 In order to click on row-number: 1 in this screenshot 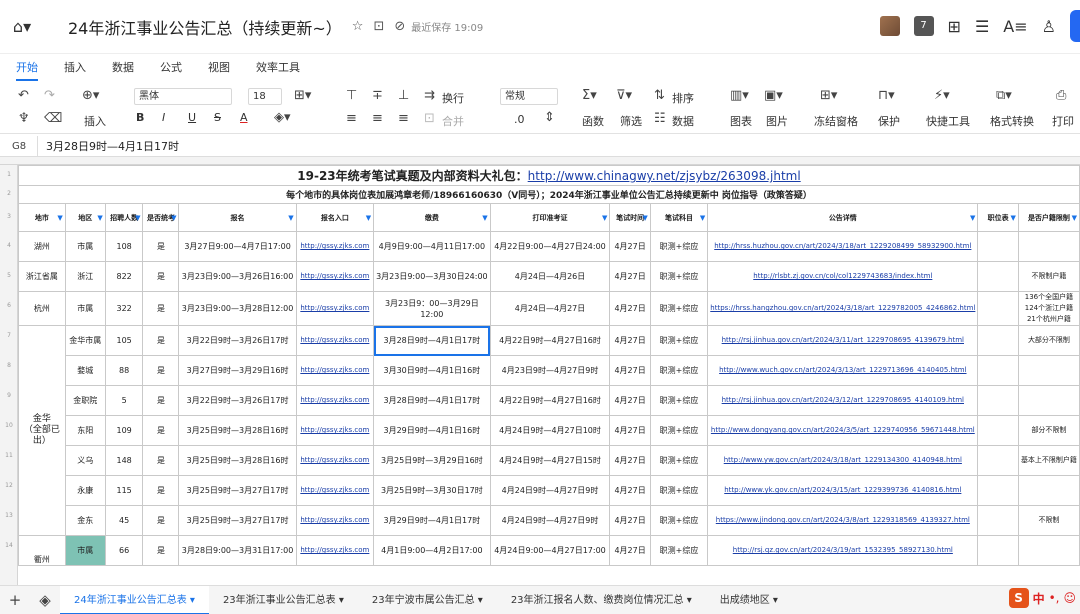, I will do `click(9, 174)`.